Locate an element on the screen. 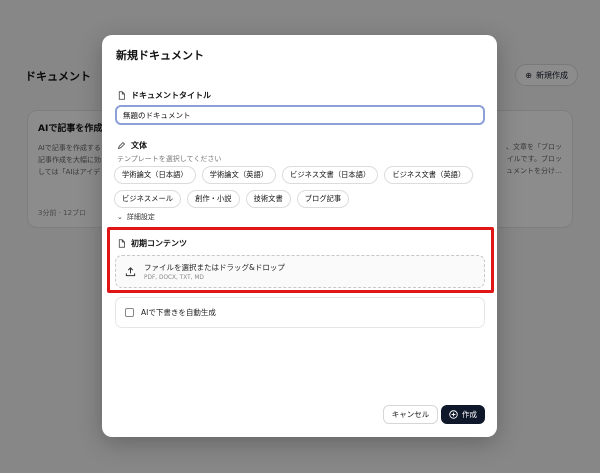  ai-draft-label: AIで下書きを自動生成 is located at coordinates (178, 312).